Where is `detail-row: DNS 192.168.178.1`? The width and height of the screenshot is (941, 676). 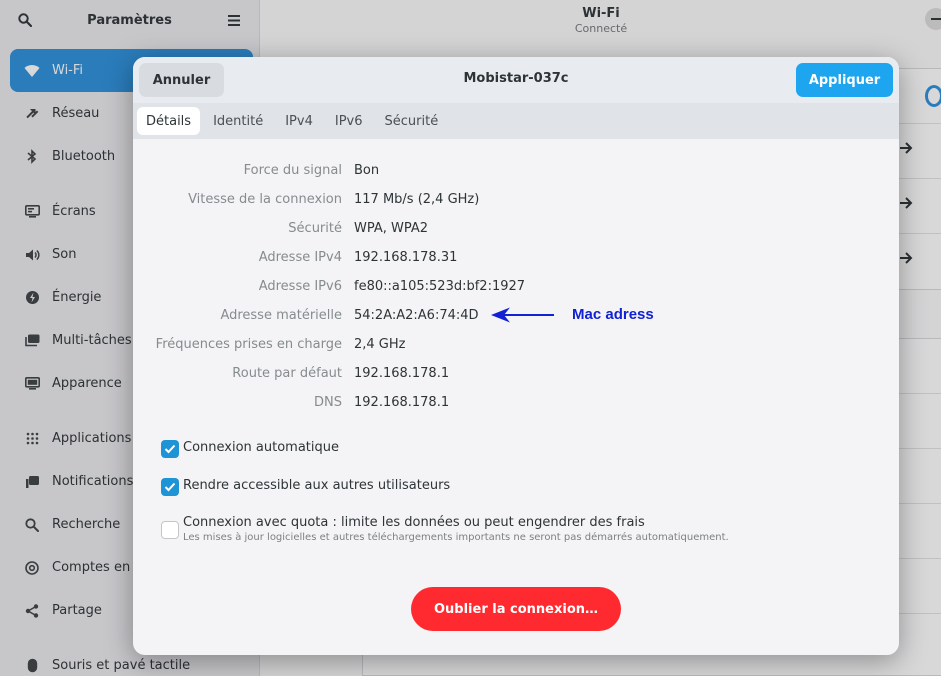
detail-row: DNS 192.168.178.1 is located at coordinates (516, 405).